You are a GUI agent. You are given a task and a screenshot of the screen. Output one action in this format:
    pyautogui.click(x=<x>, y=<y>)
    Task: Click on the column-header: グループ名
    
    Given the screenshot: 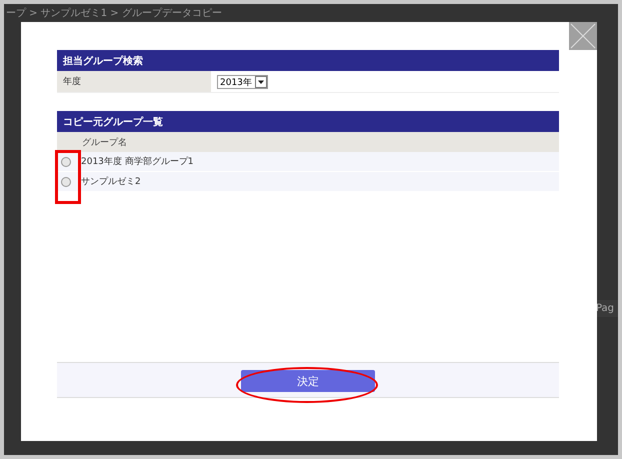 What is the action you would take?
    pyautogui.click(x=308, y=142)
    